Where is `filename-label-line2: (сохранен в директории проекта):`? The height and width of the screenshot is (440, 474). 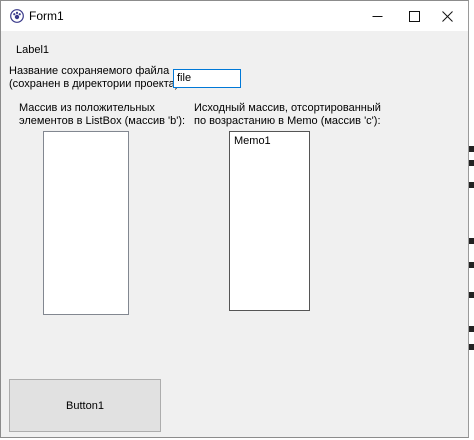
filename-label-line2: (сохранен в директории проекта): is located at coordinates (95, 84).